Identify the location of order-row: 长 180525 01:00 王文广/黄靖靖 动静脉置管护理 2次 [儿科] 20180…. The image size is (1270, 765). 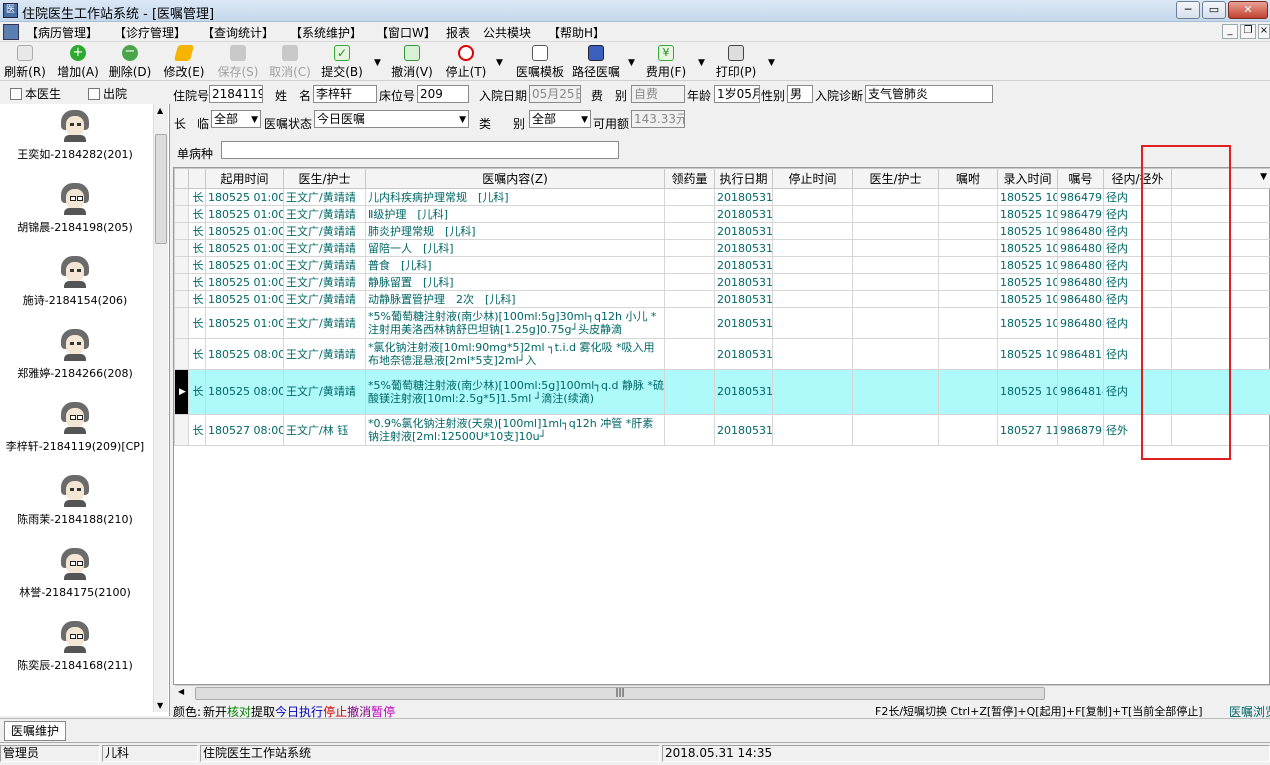
(722, 299).